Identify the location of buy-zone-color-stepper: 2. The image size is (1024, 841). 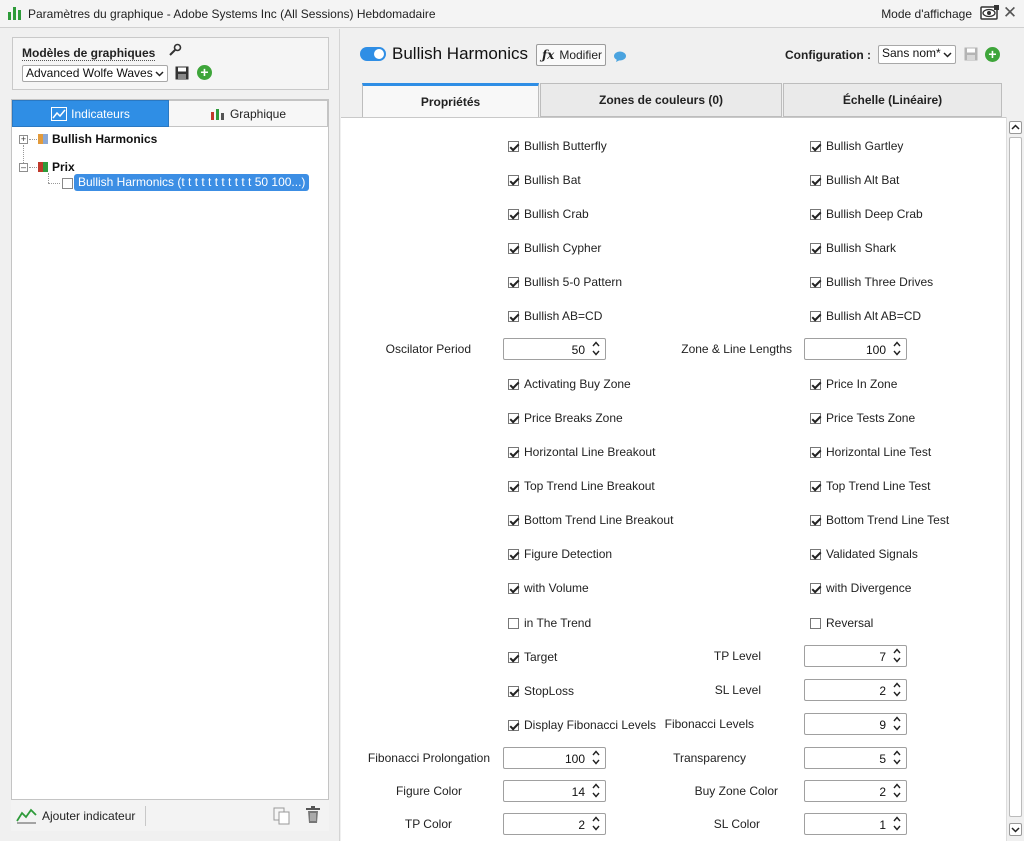
(855, 791).